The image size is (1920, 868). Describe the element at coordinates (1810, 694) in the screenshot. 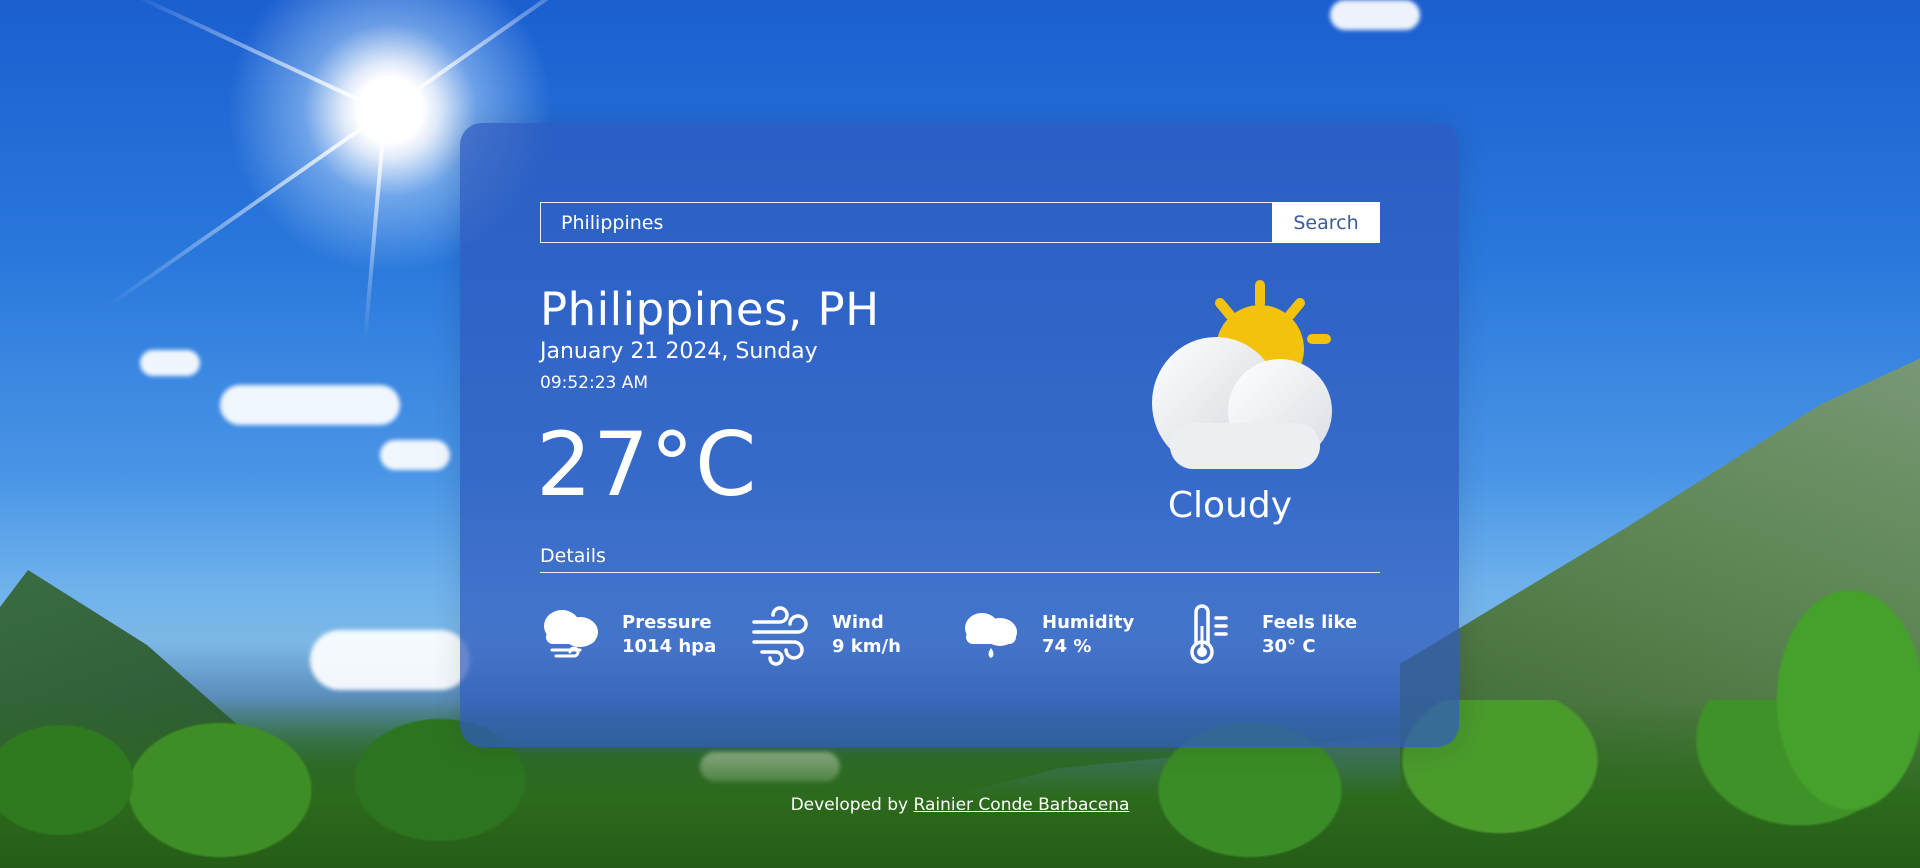

I see `trees-right` at that location.